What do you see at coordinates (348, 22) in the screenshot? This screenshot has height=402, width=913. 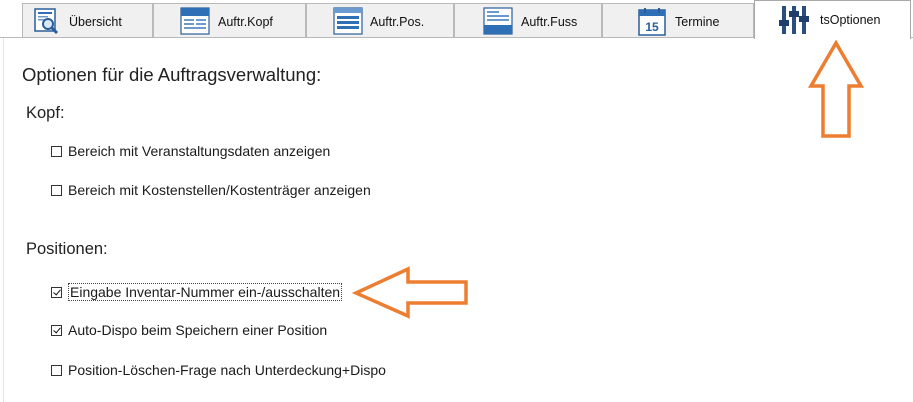 I see `order-positions-form-icon` at bounding box center [348, 22].